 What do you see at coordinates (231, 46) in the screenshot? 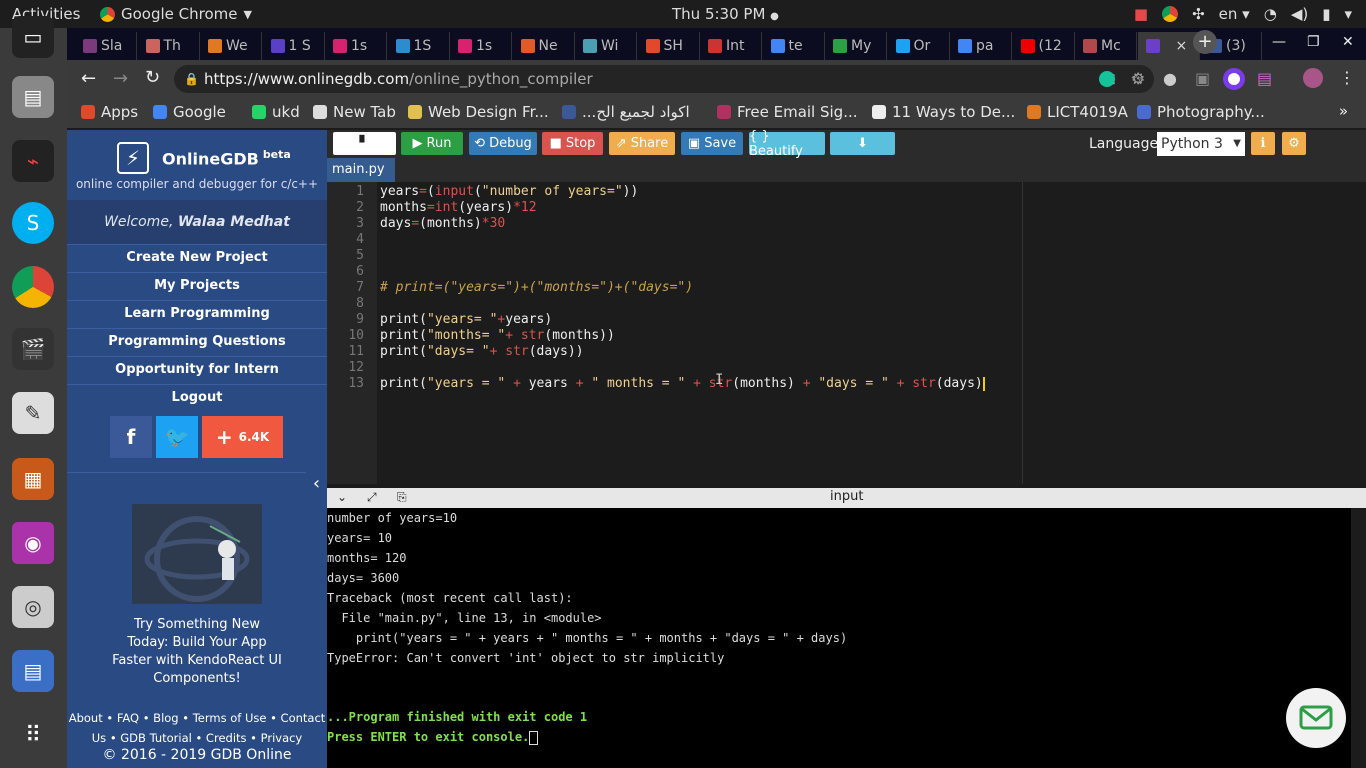
I see `browser-tab: We` at bounding box center [231, 46].